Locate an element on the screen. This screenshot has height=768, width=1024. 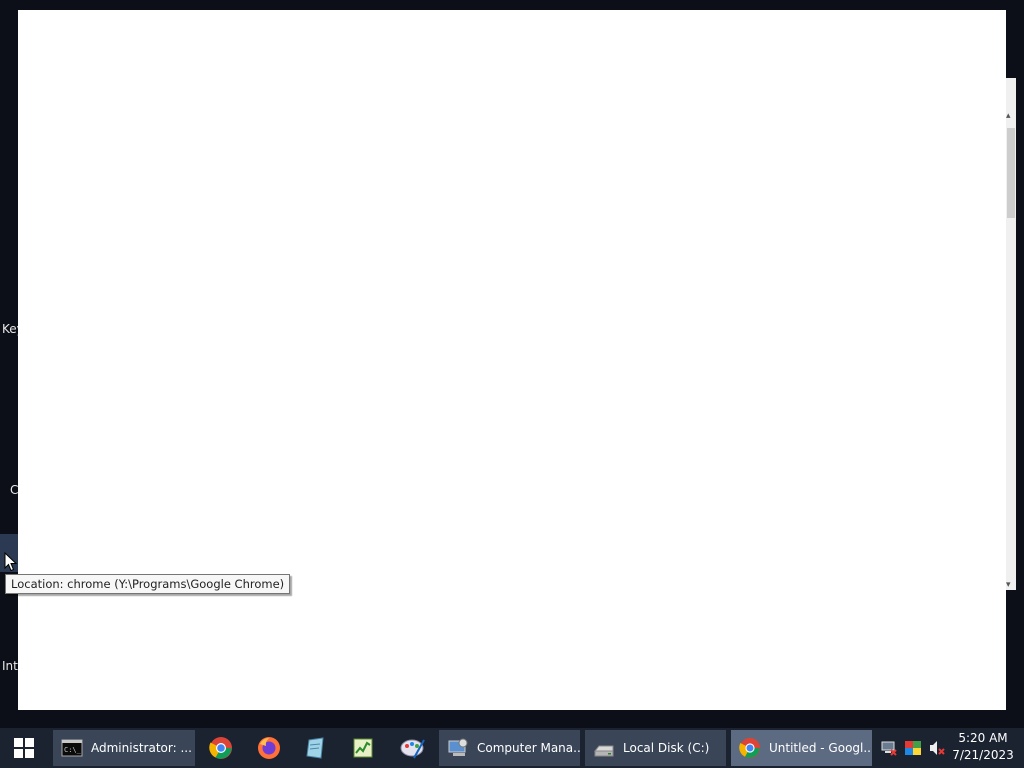
background-window-scrollbar: ▴ ▾ is located at coordinates (1011, 334).